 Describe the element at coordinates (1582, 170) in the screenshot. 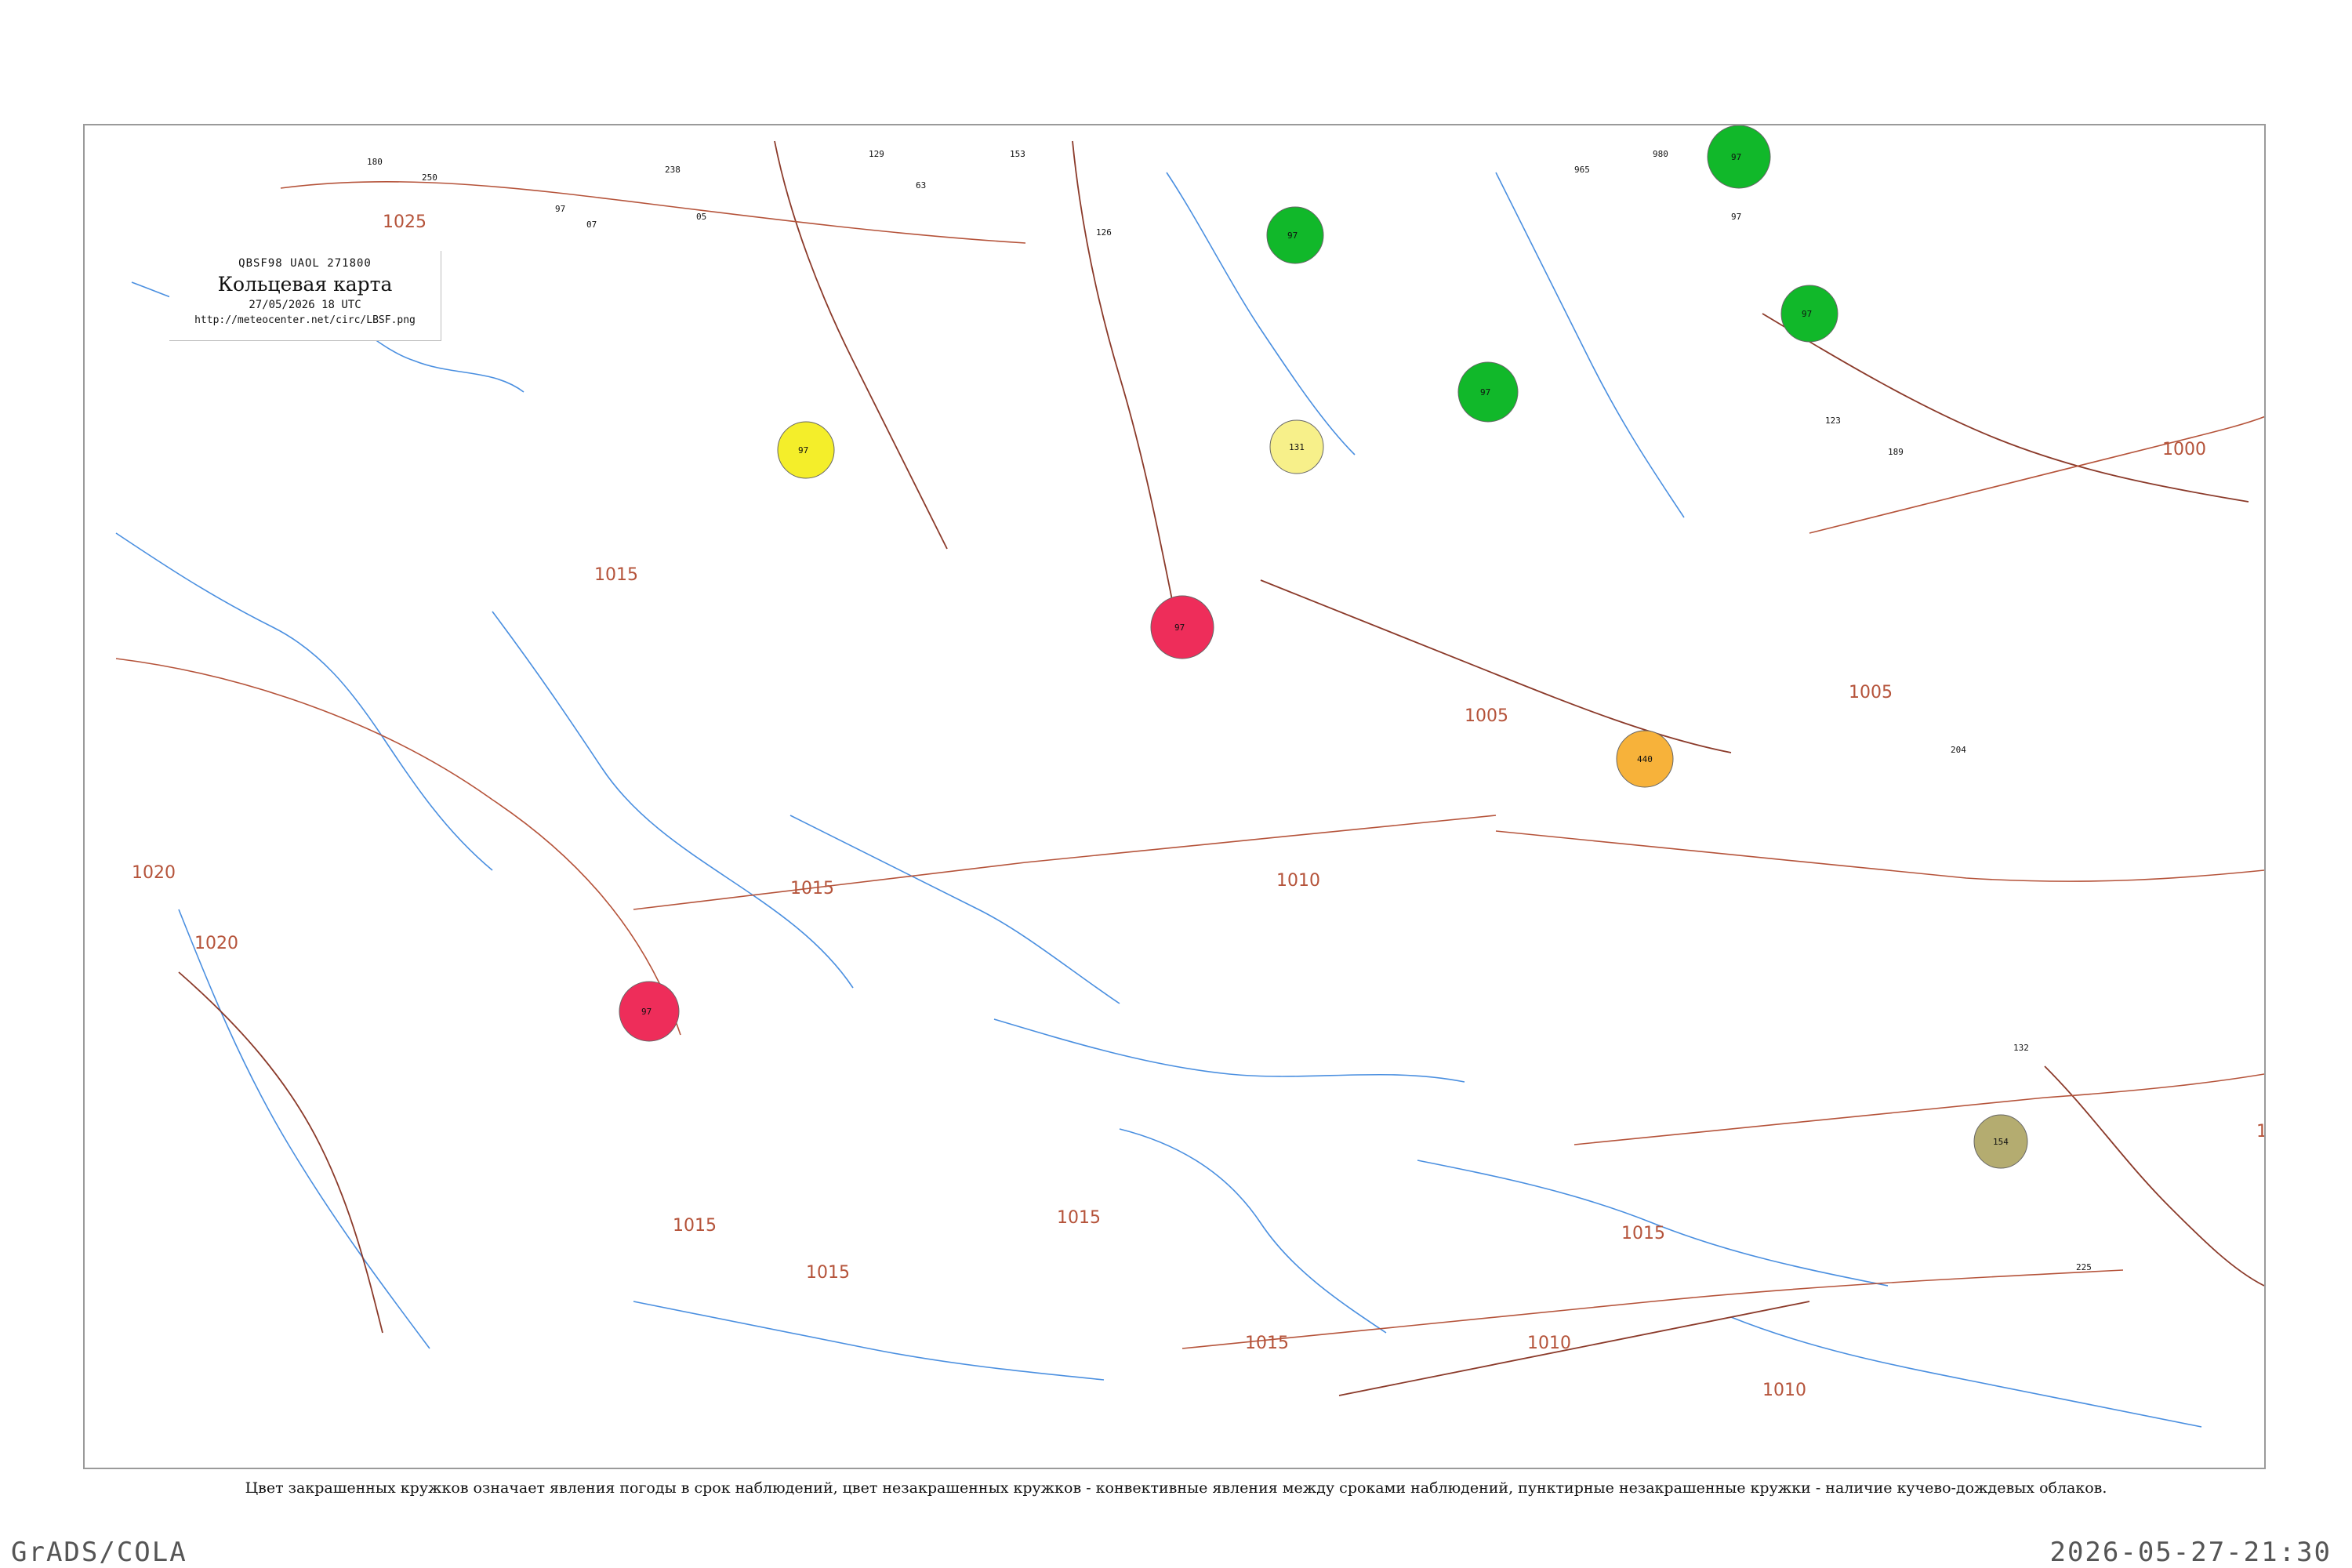

I see `station-value: 965` at that location.